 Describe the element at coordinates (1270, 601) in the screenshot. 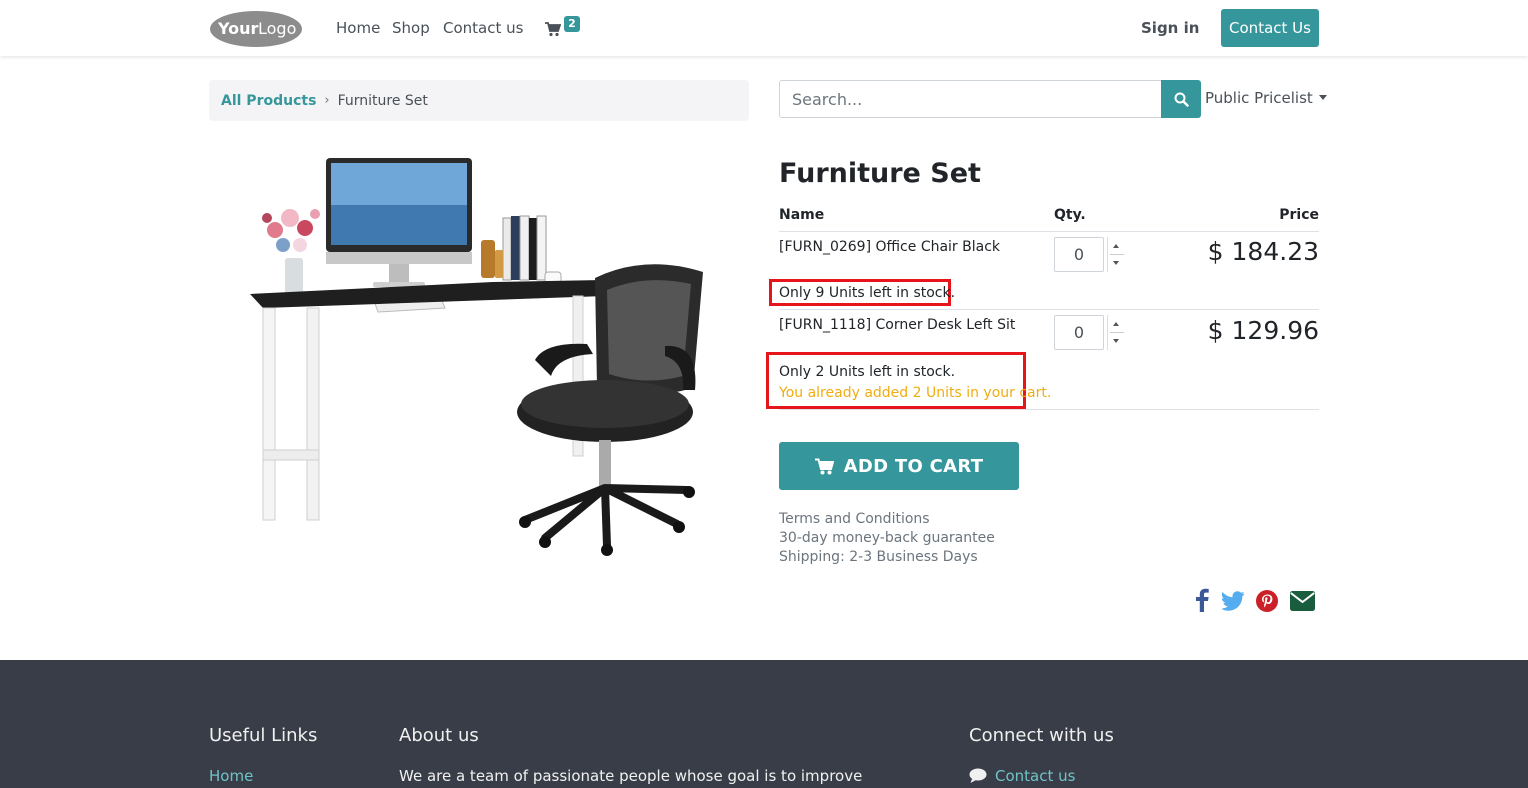

I see `pinterest-icon` at that location.